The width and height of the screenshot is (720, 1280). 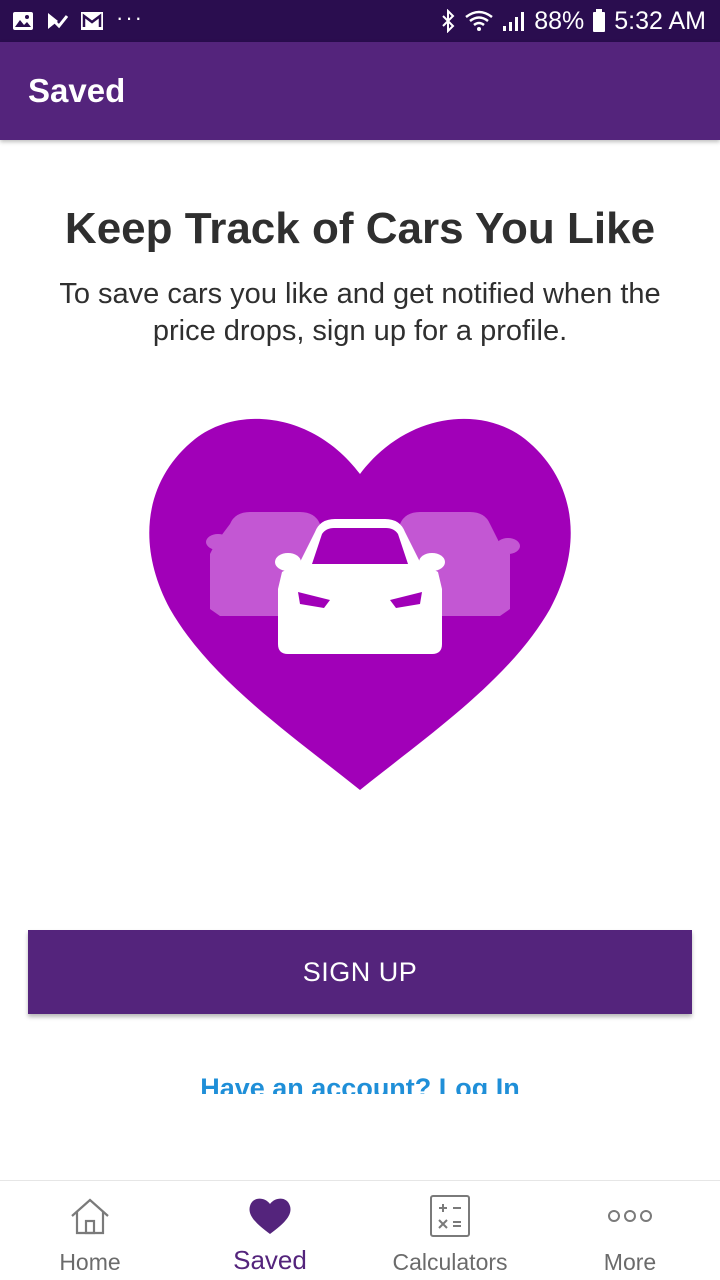 I want to click on task-check-icon, so click(x=57, y=21).